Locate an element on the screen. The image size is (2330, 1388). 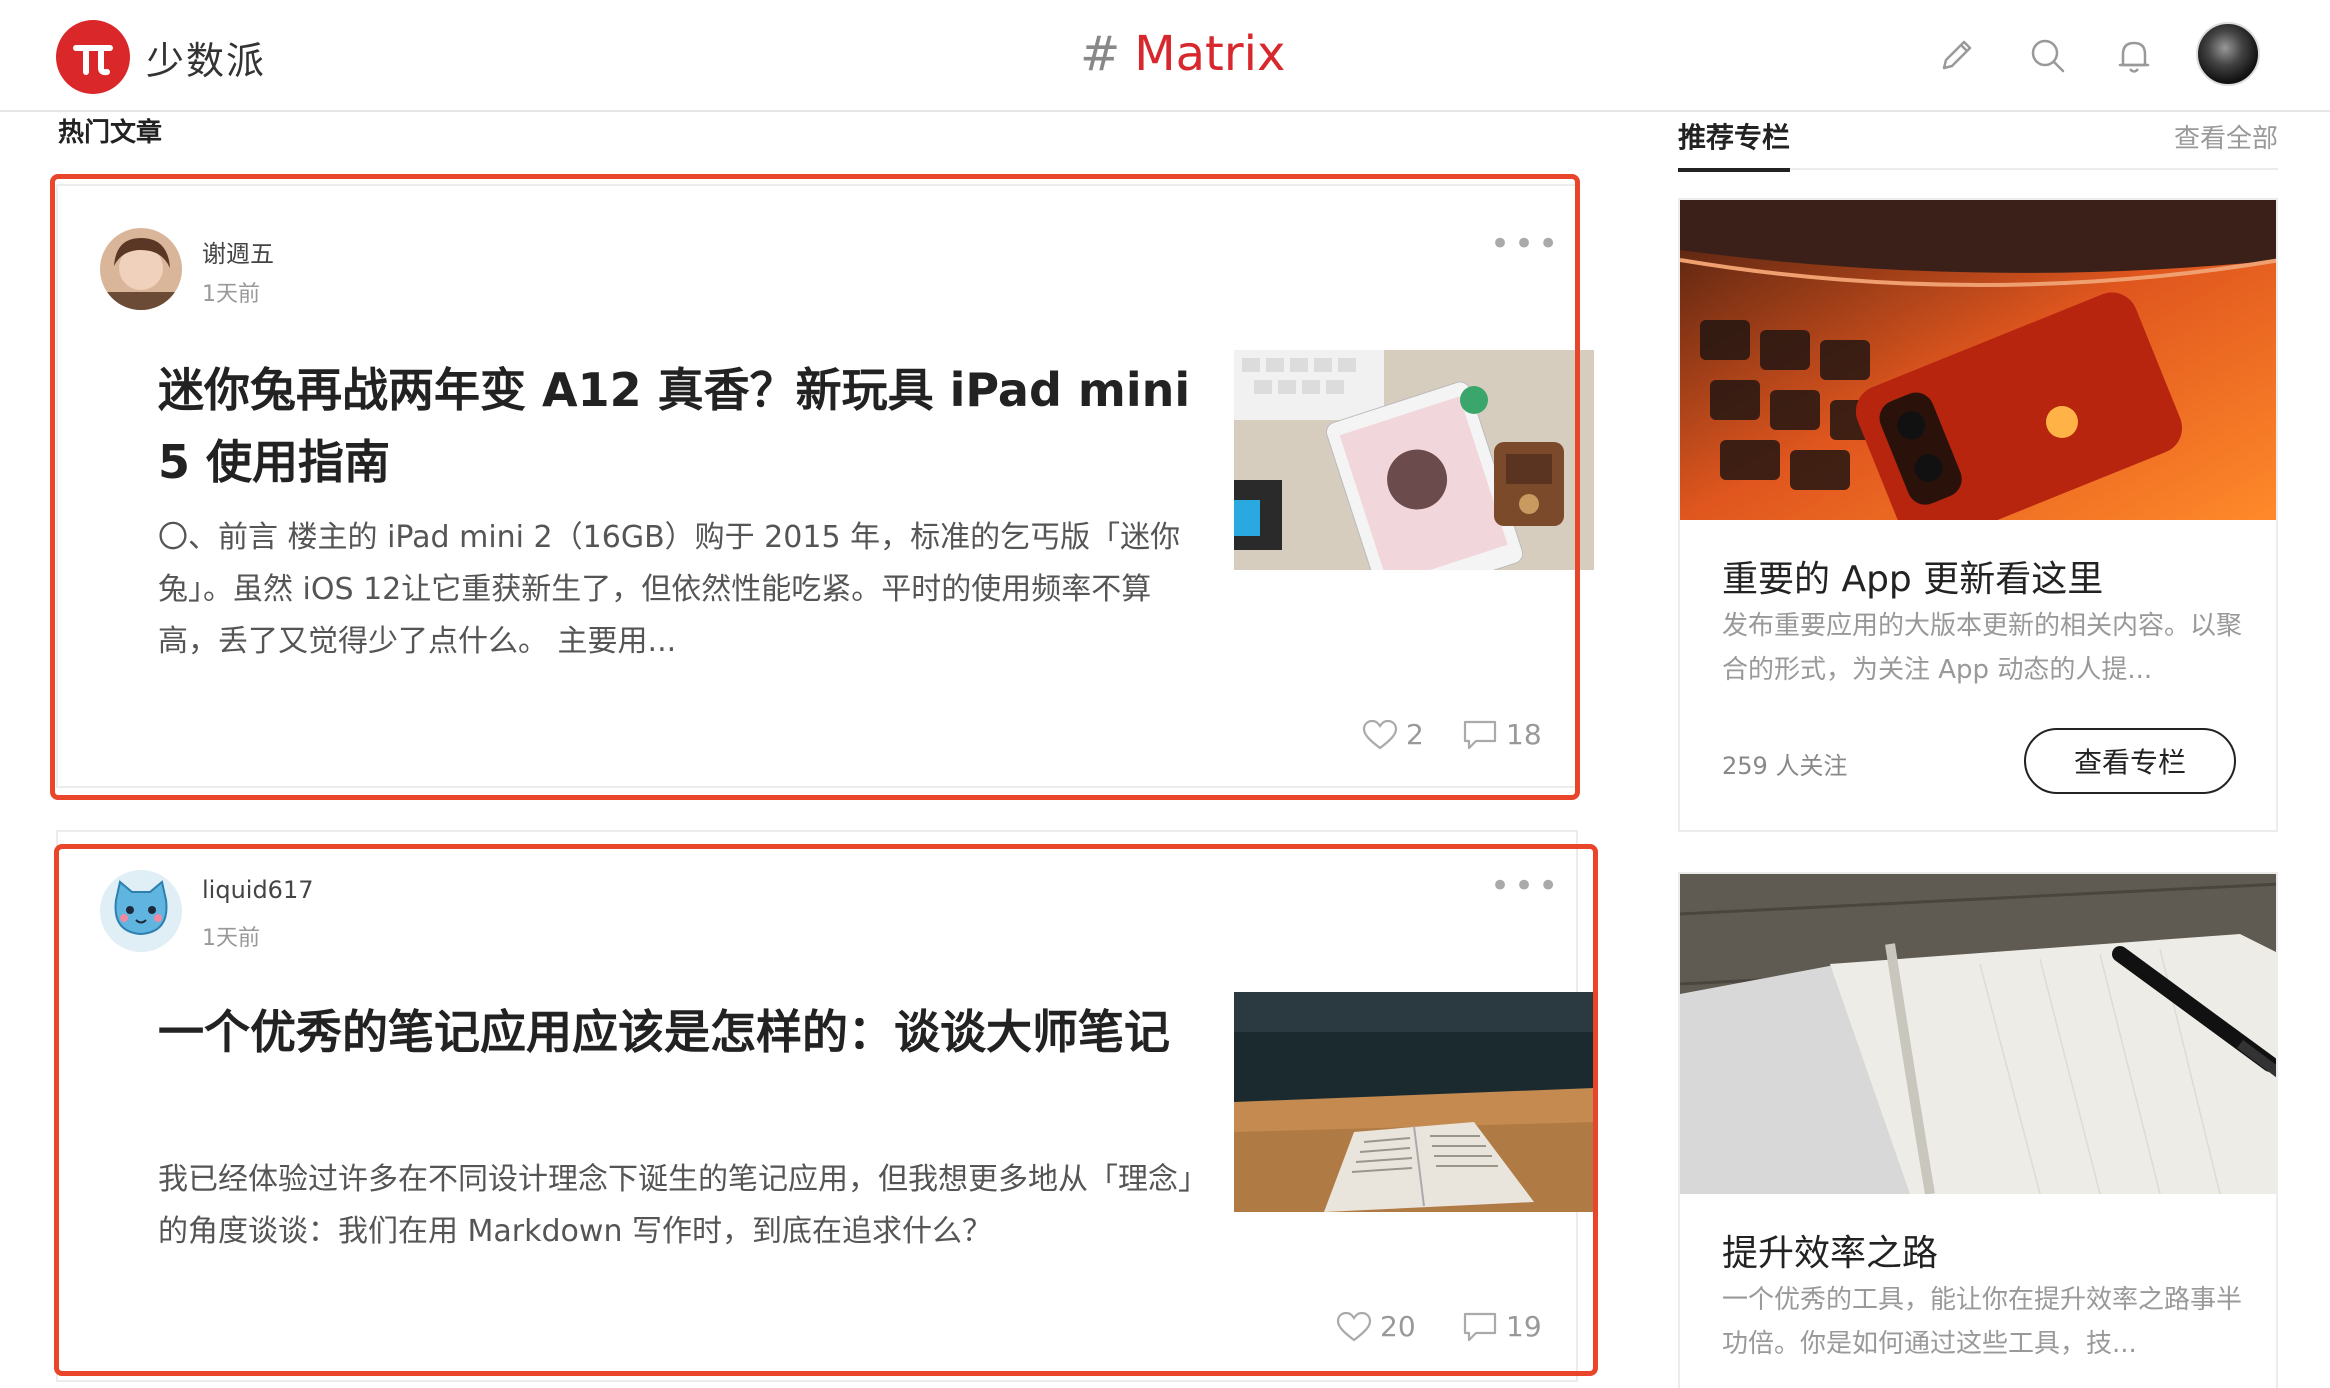
likes: 2 is located at coordinates (1393, 734).